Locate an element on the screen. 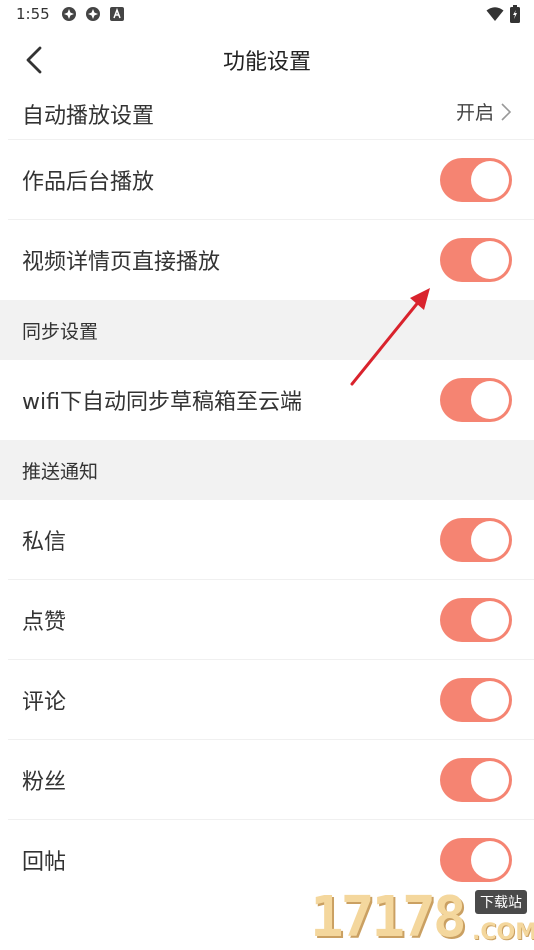 The height and width of the screenshot is (950, 534). status-bar: 1:55 is located at coordinates (267, 14).